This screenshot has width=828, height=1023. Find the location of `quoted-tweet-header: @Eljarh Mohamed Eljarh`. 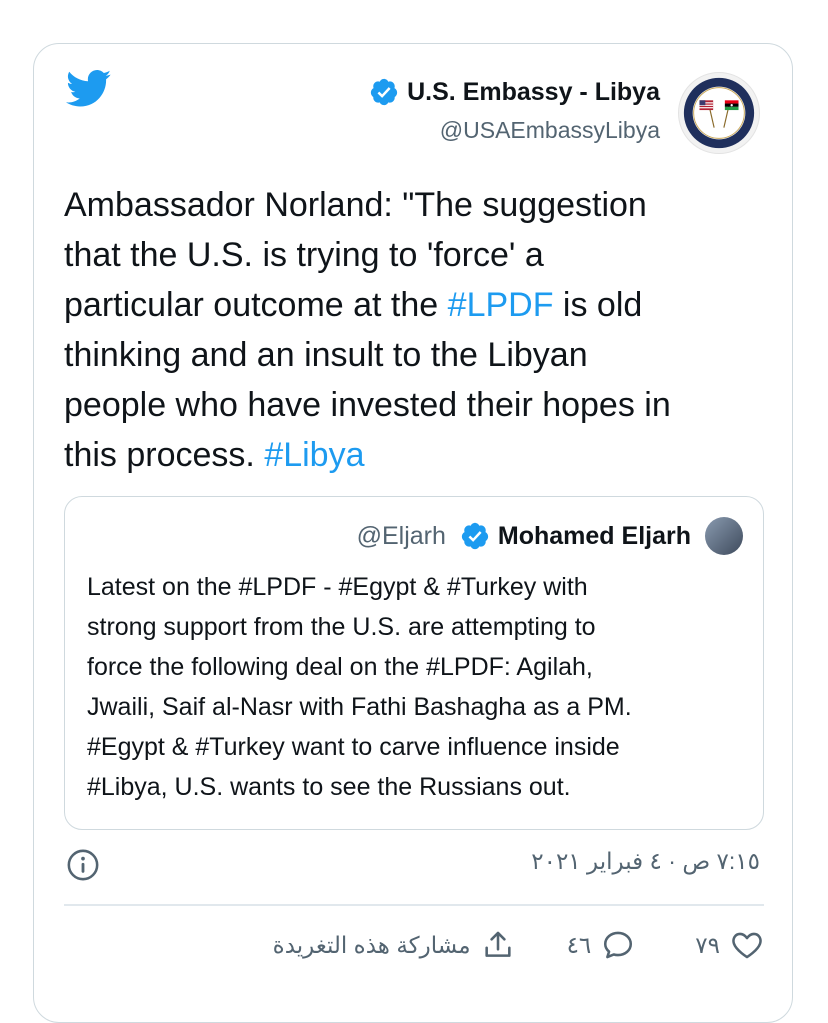

quoted-tweet-header: @Eljarh Mohamed Eljarh is located at coordinates (550, 536).